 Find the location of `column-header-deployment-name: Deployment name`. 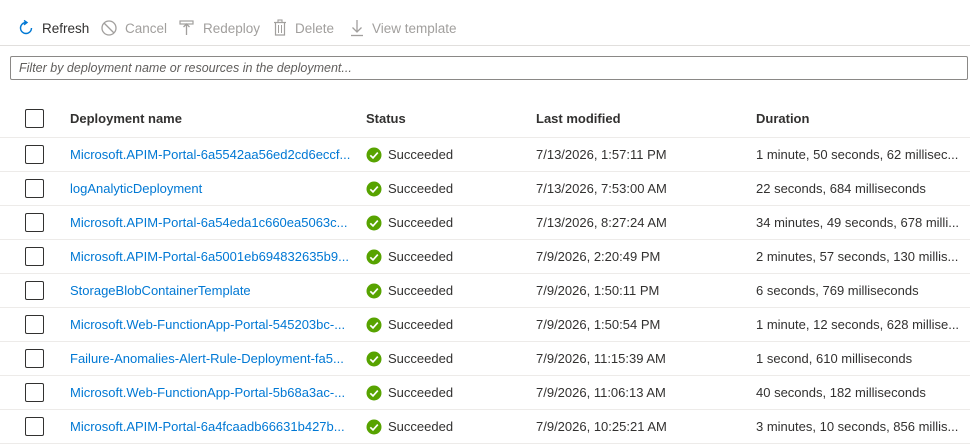

column-header-deployment-name: Deployment name is located at coordinates (218, 118).